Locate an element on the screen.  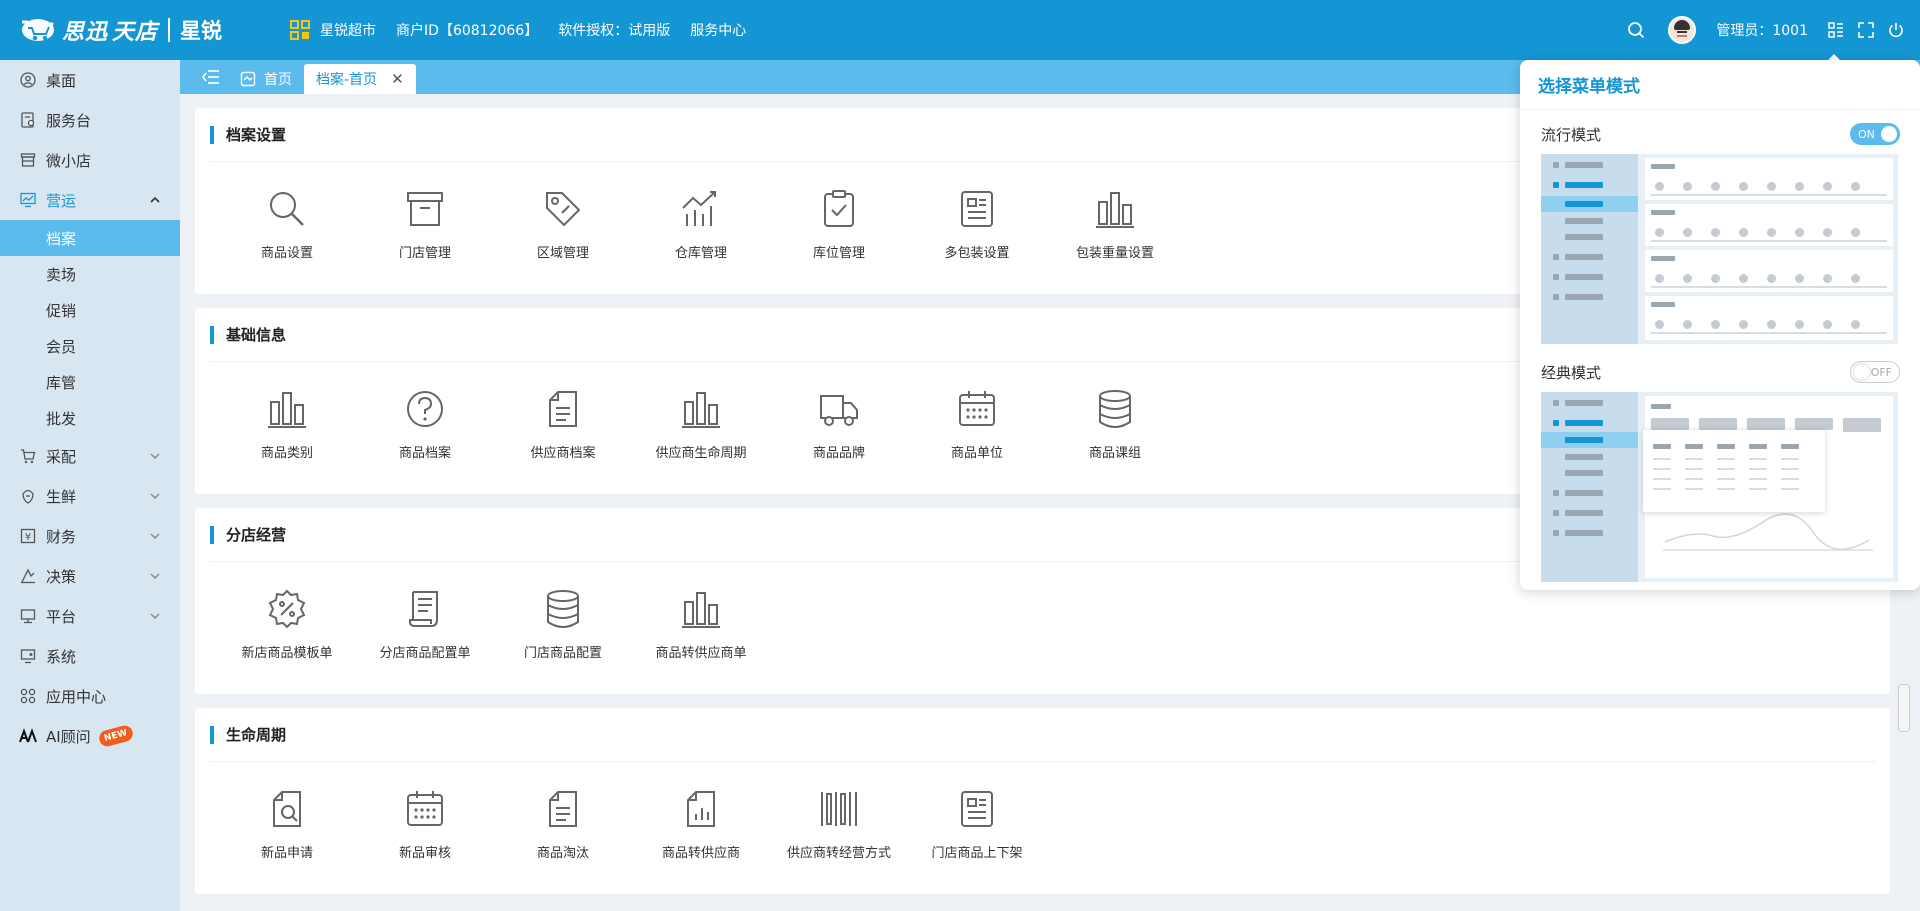
item-store-product-shelving: 门店商品上下架 is located at coordinates (977, 824).